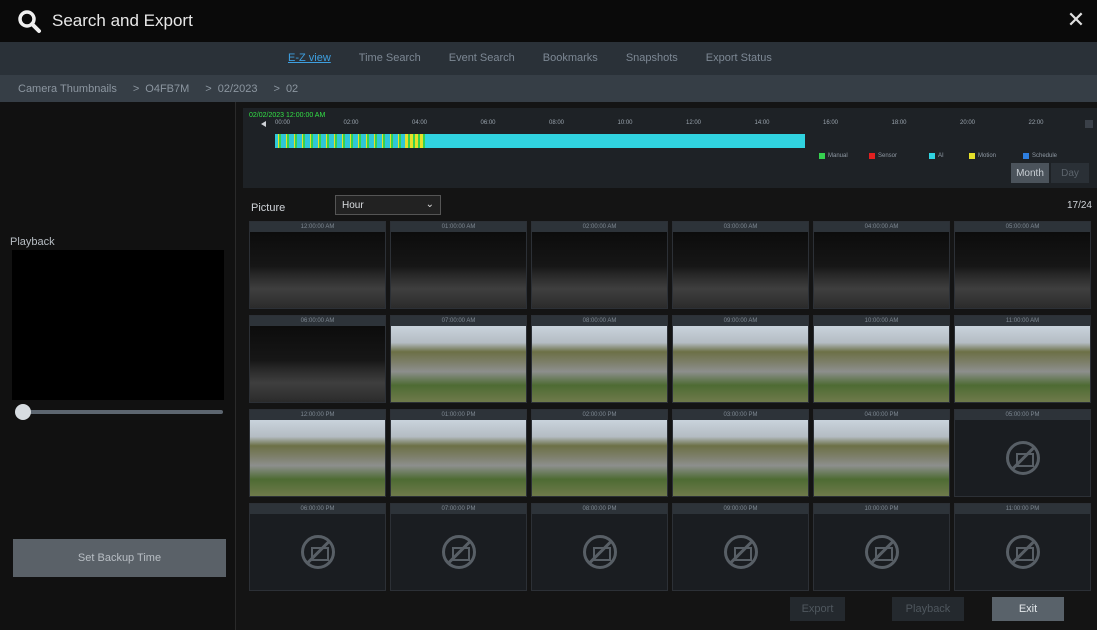 Image resolution: width=1097 pixels, height=630 pixels. What do you see at coordinates (557, 123) in the screenshot?
I see `timeline-hour-label: 08:00` at bounding box center [557, 123].